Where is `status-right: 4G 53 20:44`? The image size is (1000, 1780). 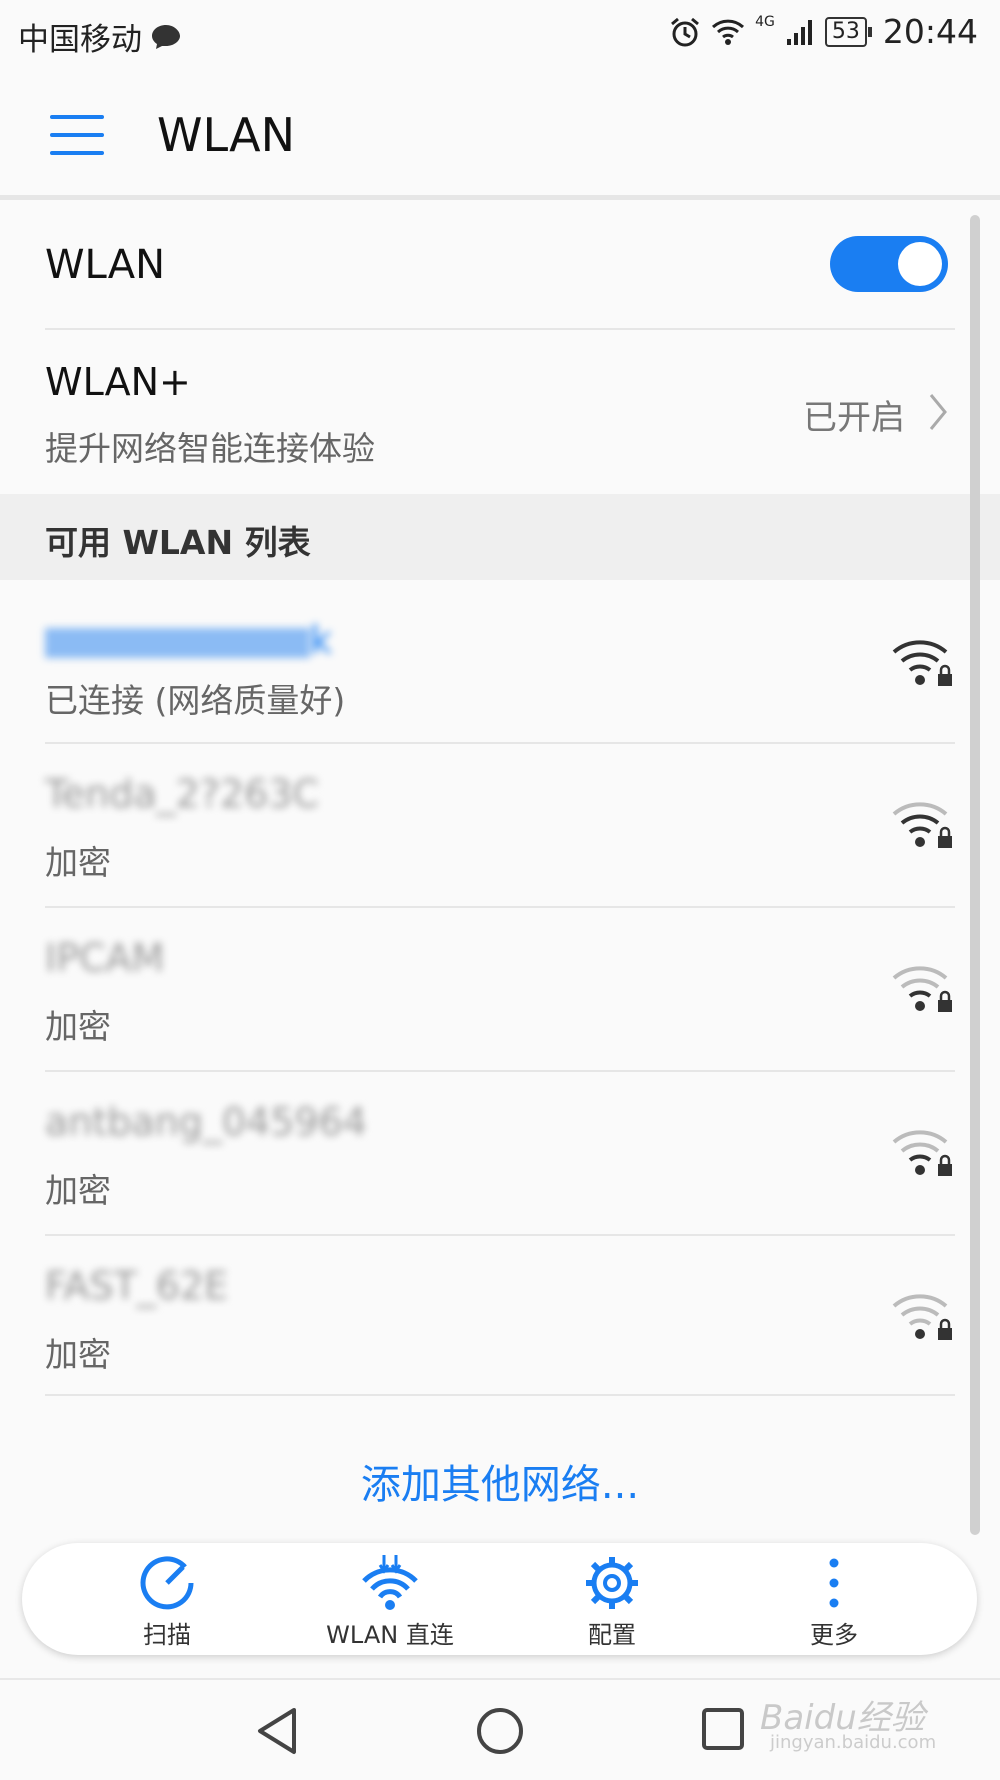
status-right: 4G 53 20:44 is located at coordinates (823, 31).